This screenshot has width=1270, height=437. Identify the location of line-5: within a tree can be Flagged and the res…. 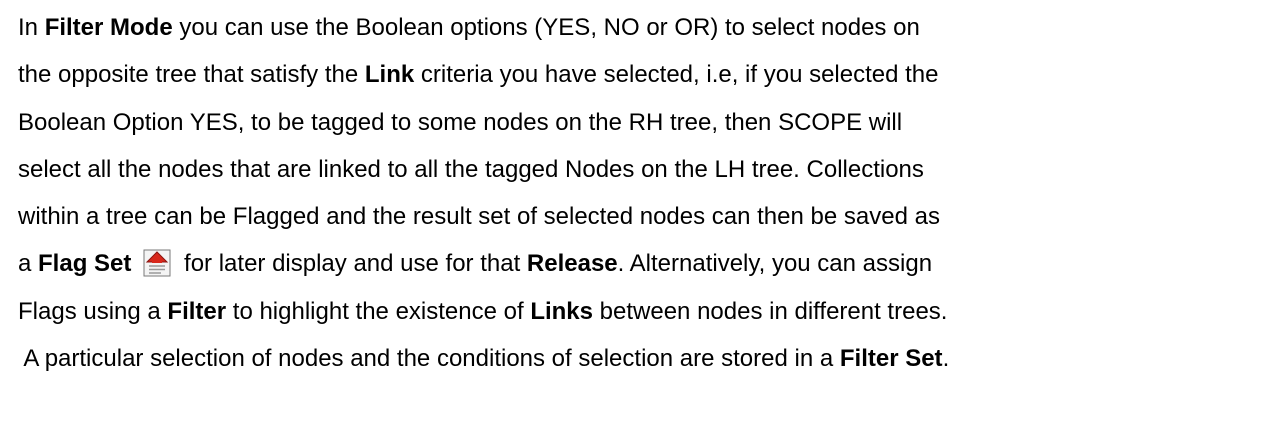
(479, 217).